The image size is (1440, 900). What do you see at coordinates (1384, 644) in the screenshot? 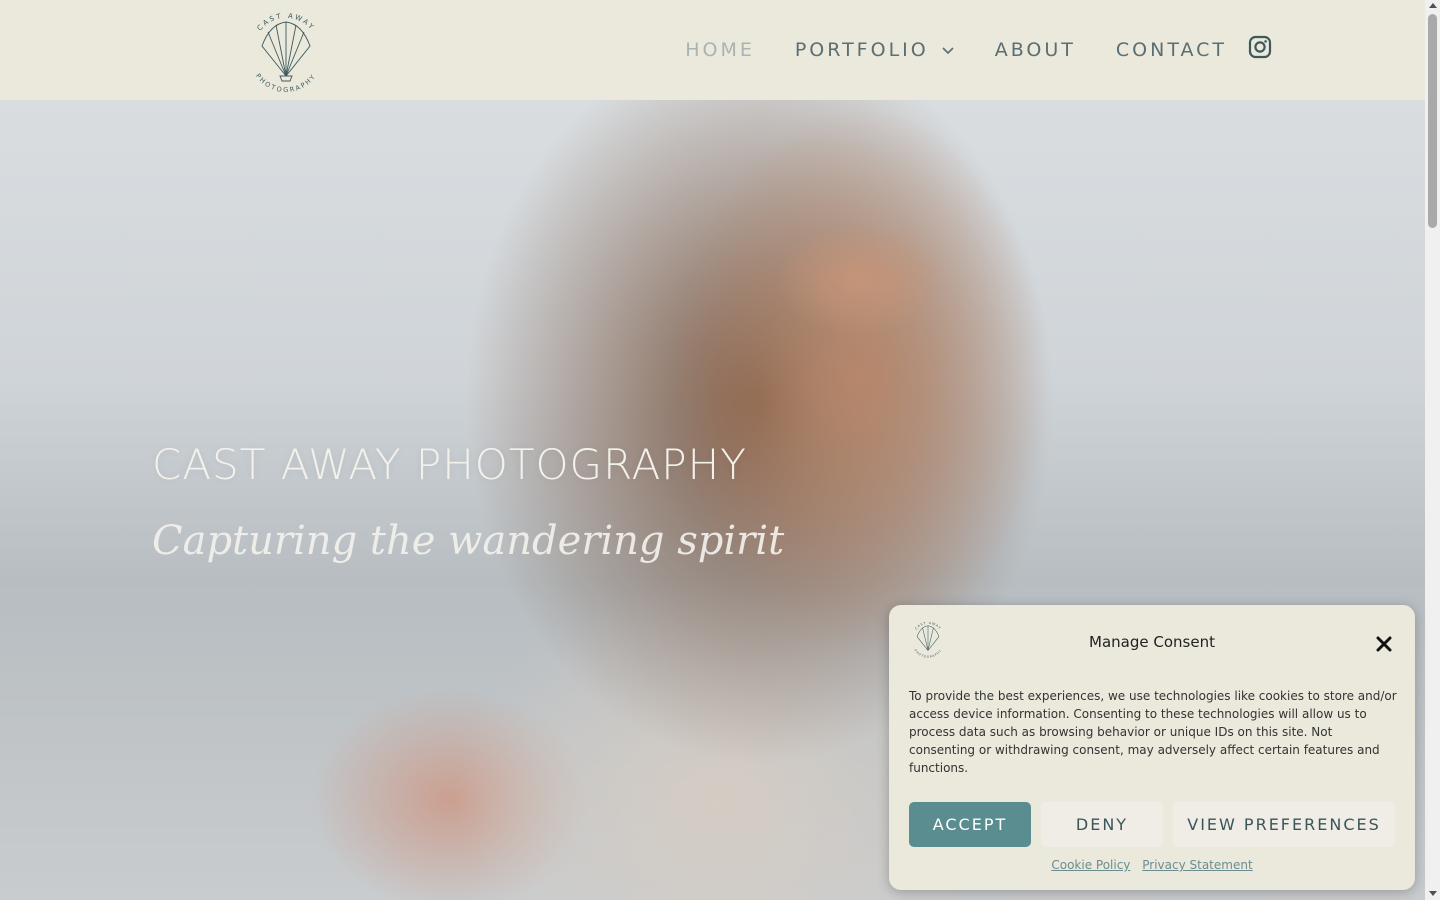
I see `close-icon` at bounding box center [1384, 644].